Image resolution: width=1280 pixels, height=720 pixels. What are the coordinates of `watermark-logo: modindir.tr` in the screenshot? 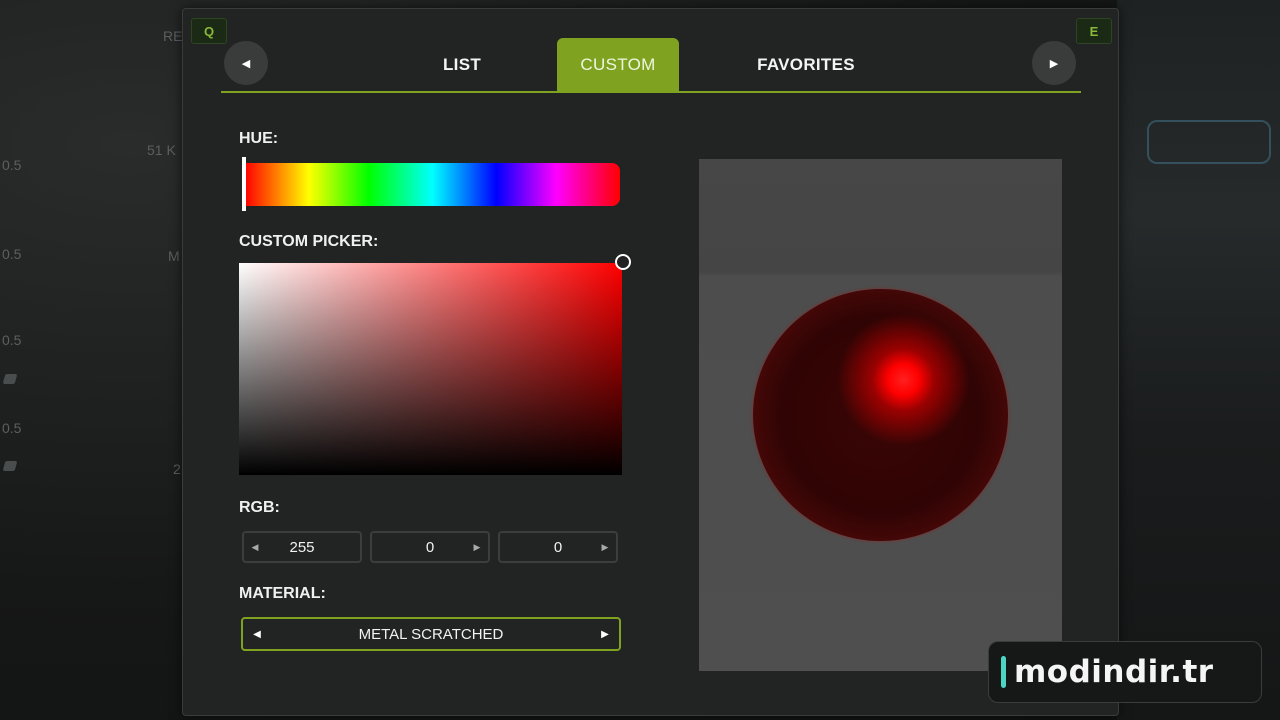 It's located at (1125, 672).